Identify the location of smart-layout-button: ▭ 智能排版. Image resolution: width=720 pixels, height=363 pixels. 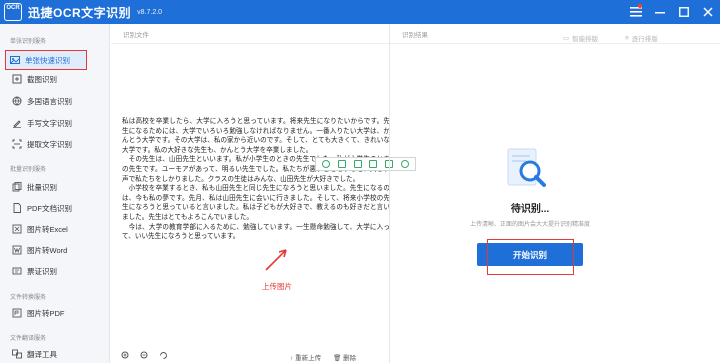
(580, 38).